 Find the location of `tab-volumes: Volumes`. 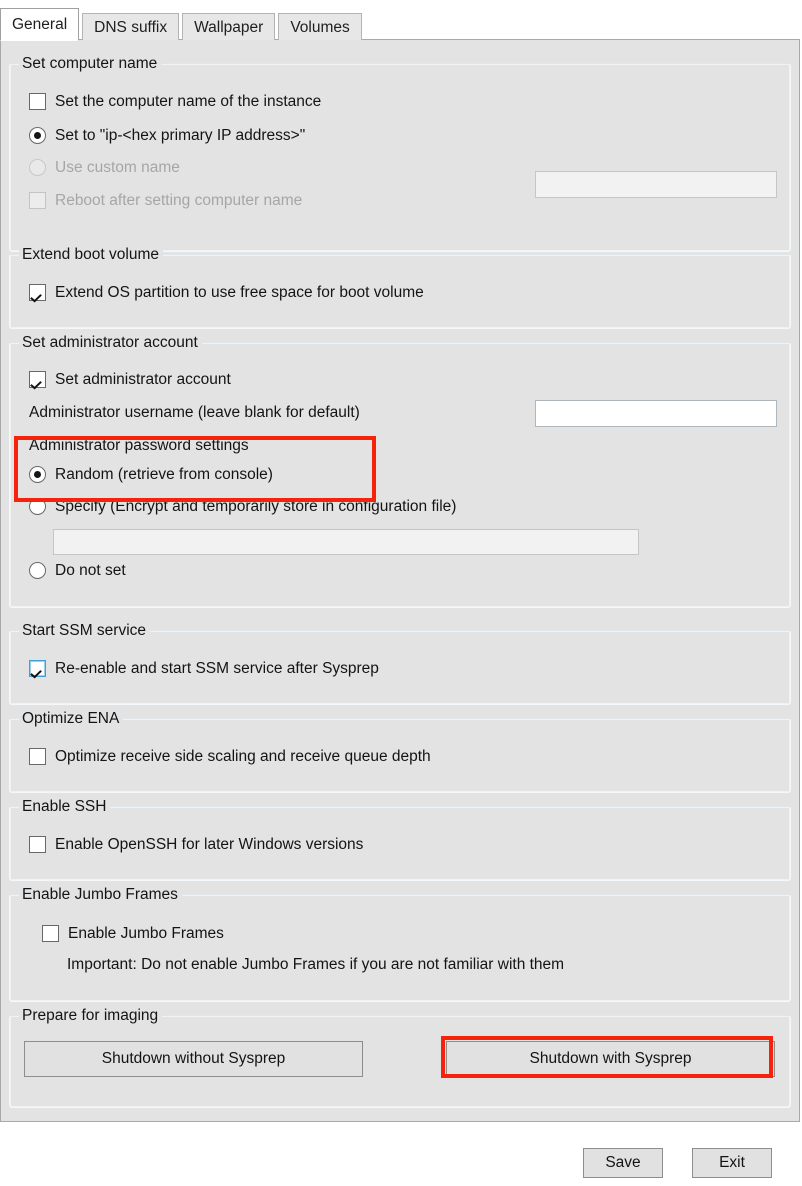

tab-volumes: Volumes is located at coordinates (320, 26).